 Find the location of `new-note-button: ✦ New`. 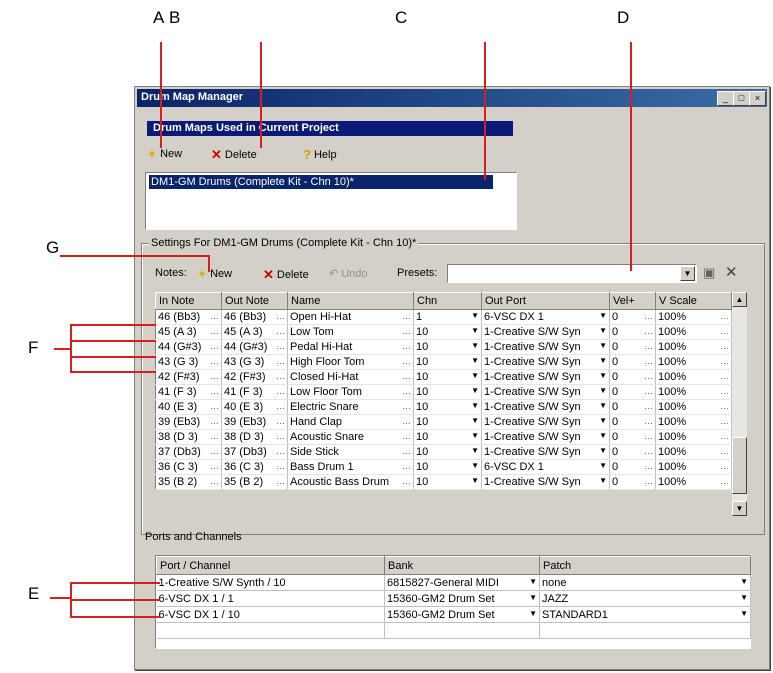

new-note-button: ✦ New is located at coordinates (214, 274).